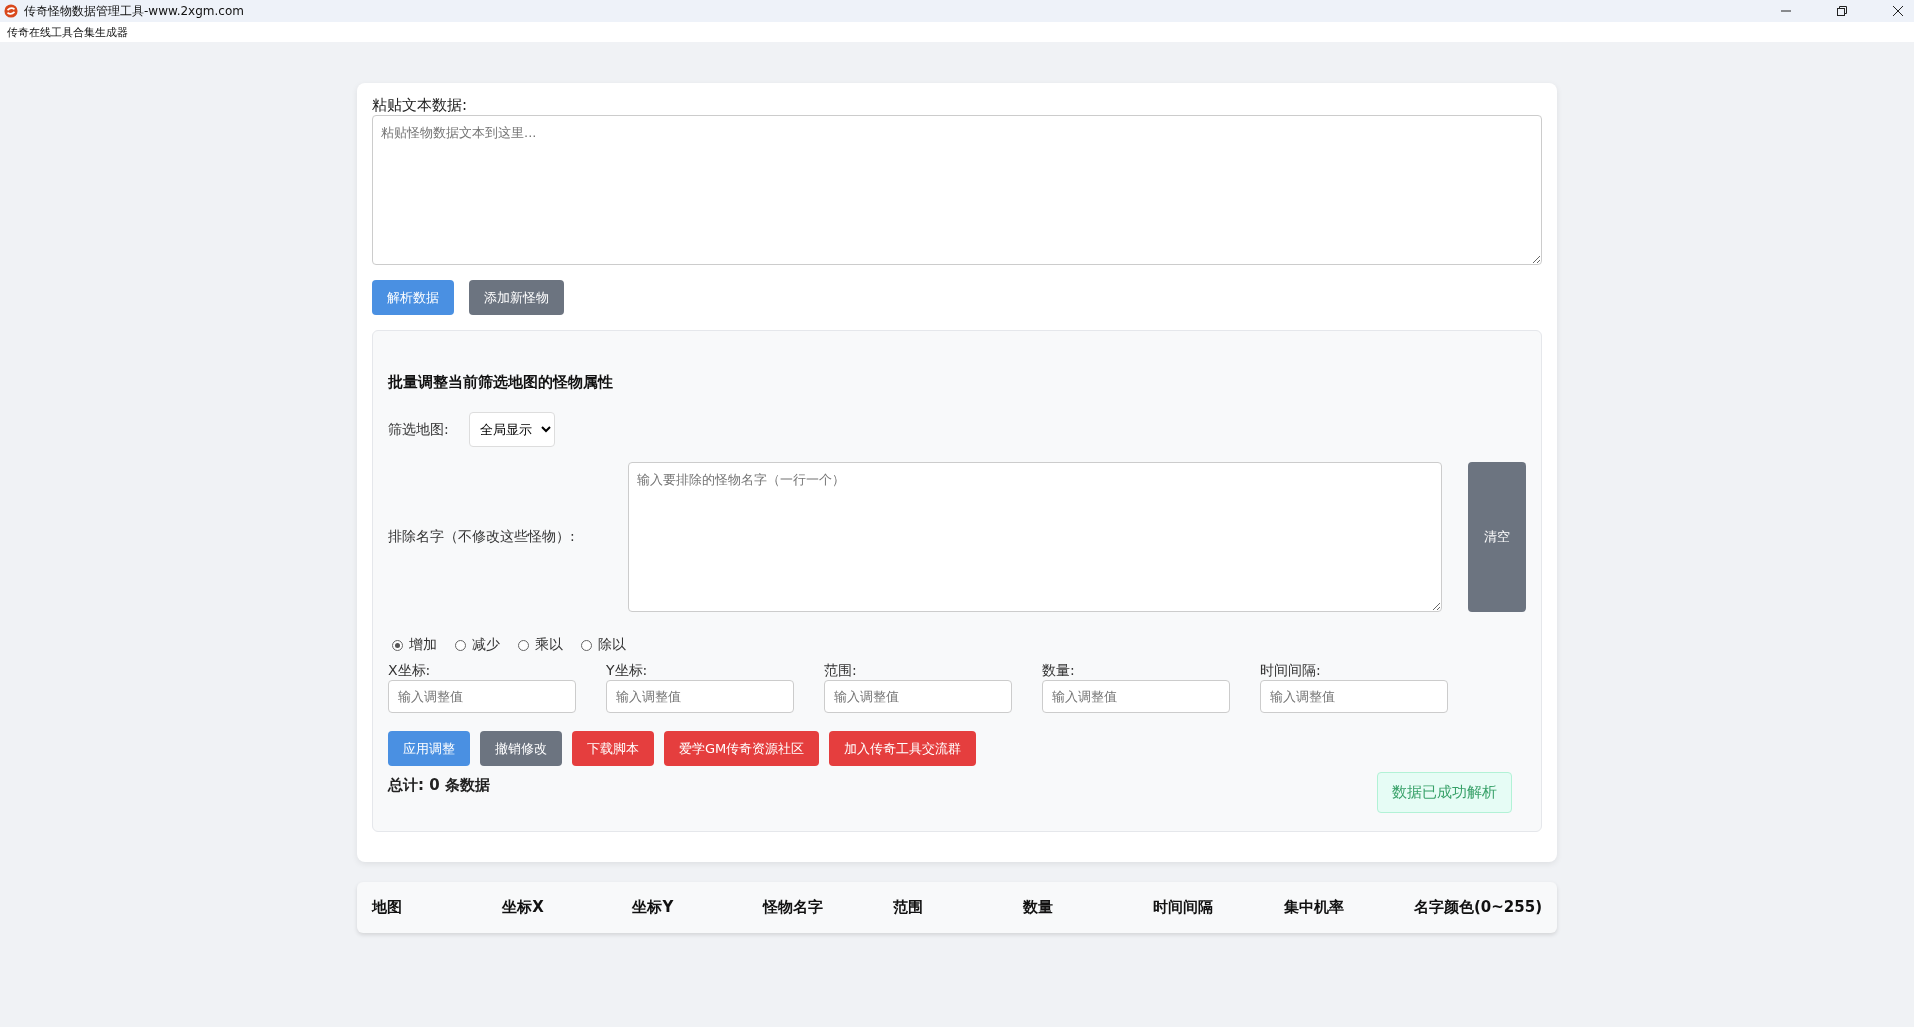 Image resolution: width=1914 pixels, height=1027 pixels. I want to click on column-header: 名字颜色(0~255), so click(1477, 907).